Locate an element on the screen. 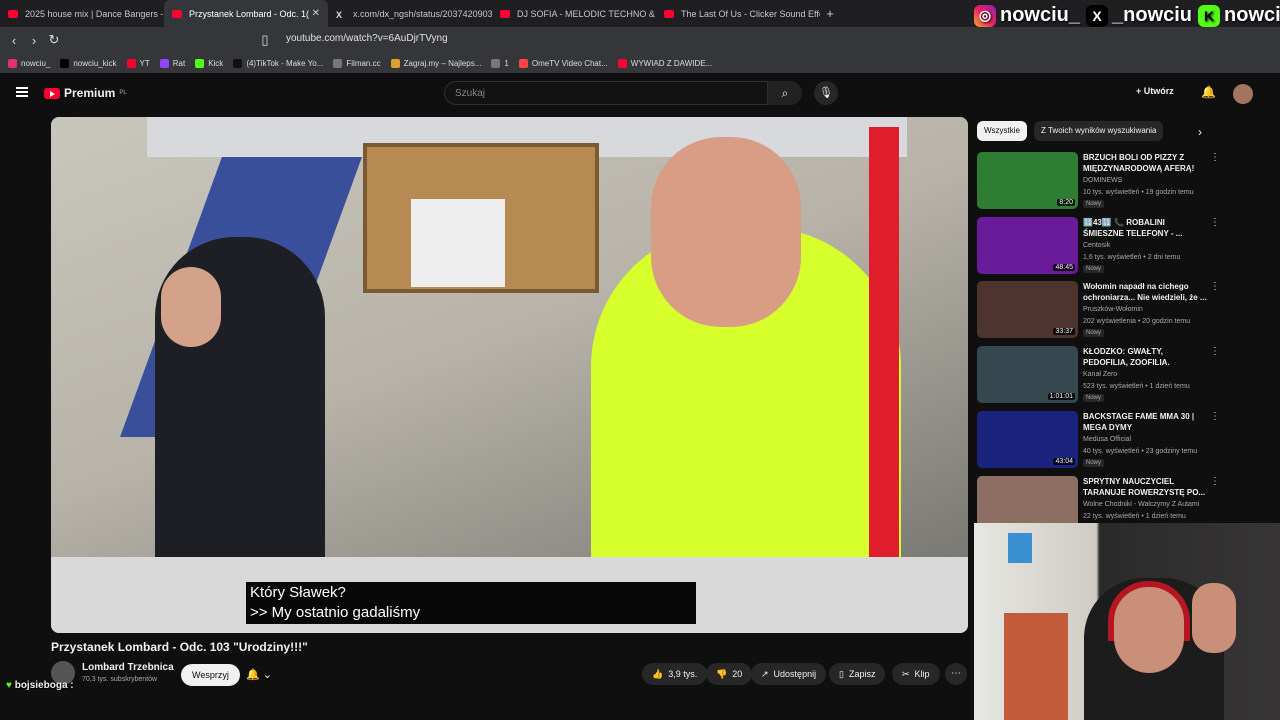 The width and height of the screenshot is (1280, 720). kick-icon: K is located at coordinates (1209, 15).